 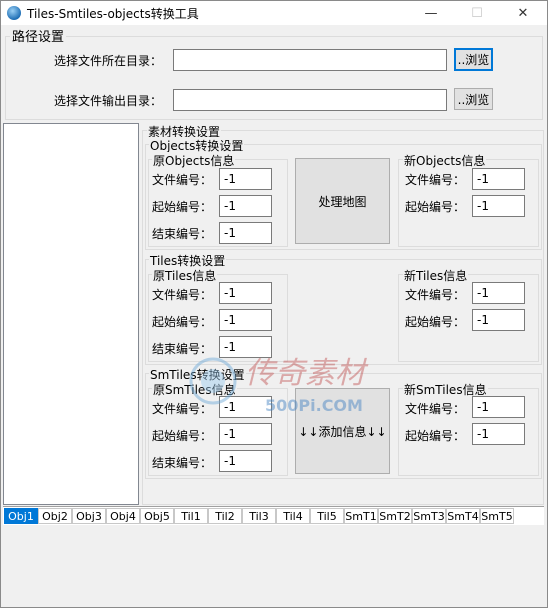 What do you see at coordinates (225, 516) in the screenshot?
I see `tab-til2: Til2` at bounding box center [225, 516].